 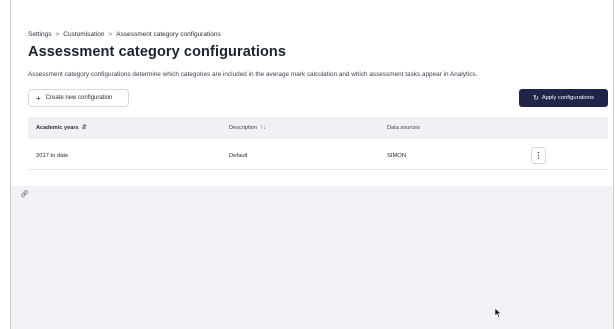 What do you see at coordinates (243, 128) in the screenshot?
I see `column-label: Description` at bounding box center [243, 128].